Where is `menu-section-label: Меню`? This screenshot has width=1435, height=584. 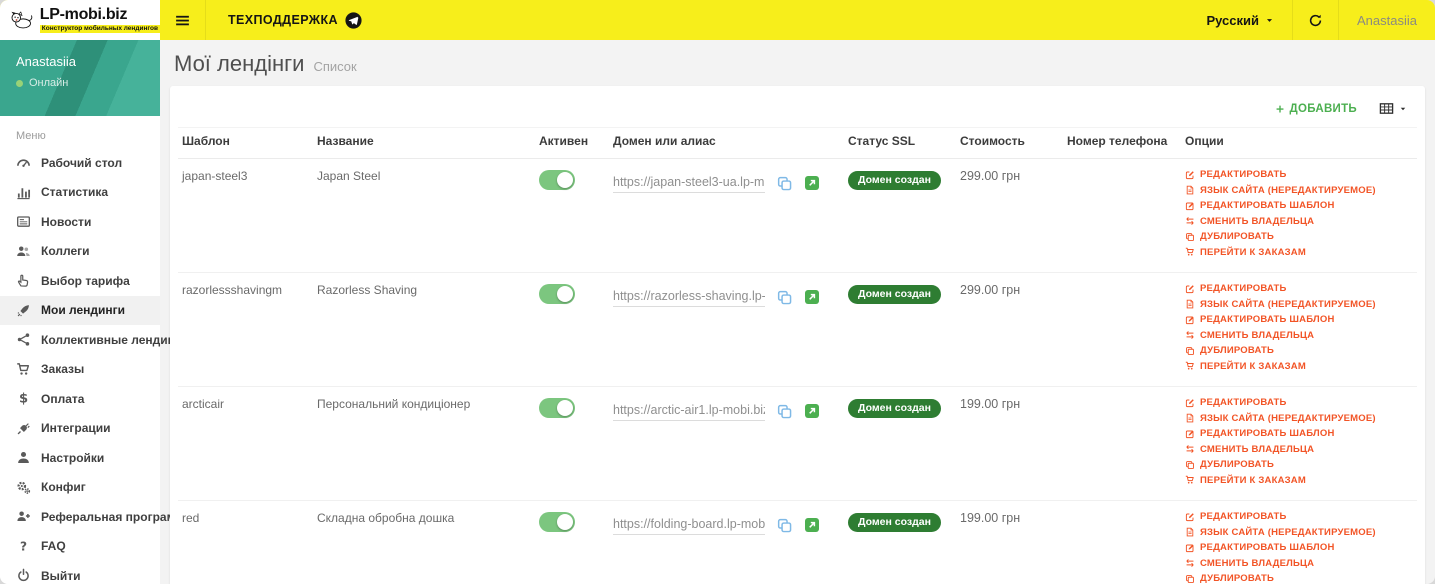
menu-section-label: Меню is located at coordinates (31, 136).